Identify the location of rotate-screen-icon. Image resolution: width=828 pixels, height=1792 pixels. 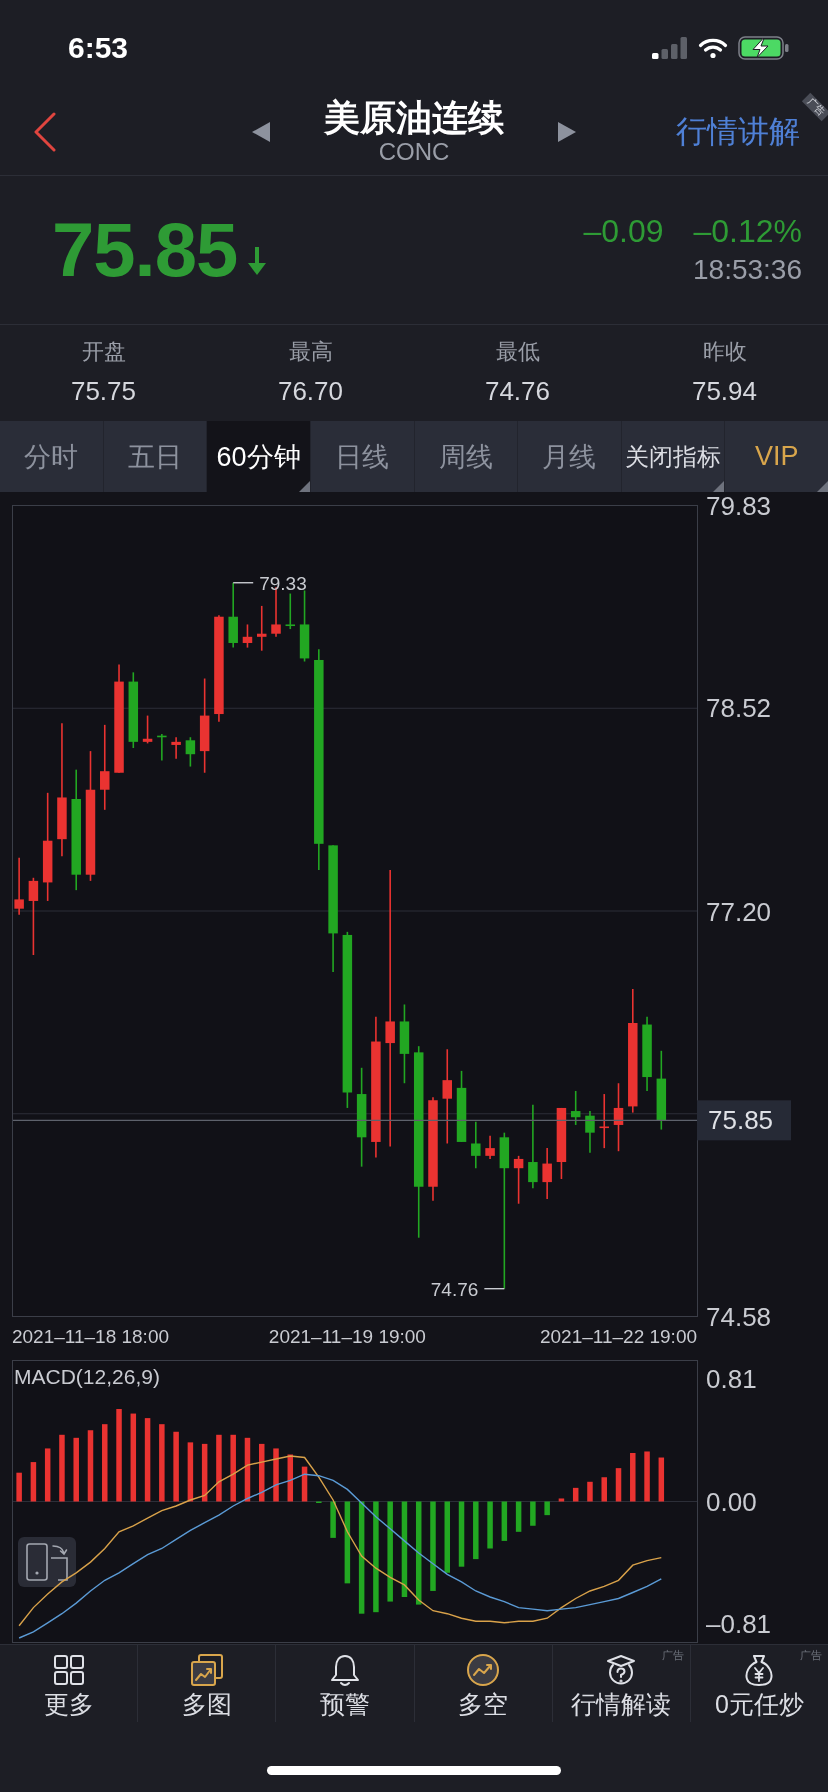
(47, 1562).